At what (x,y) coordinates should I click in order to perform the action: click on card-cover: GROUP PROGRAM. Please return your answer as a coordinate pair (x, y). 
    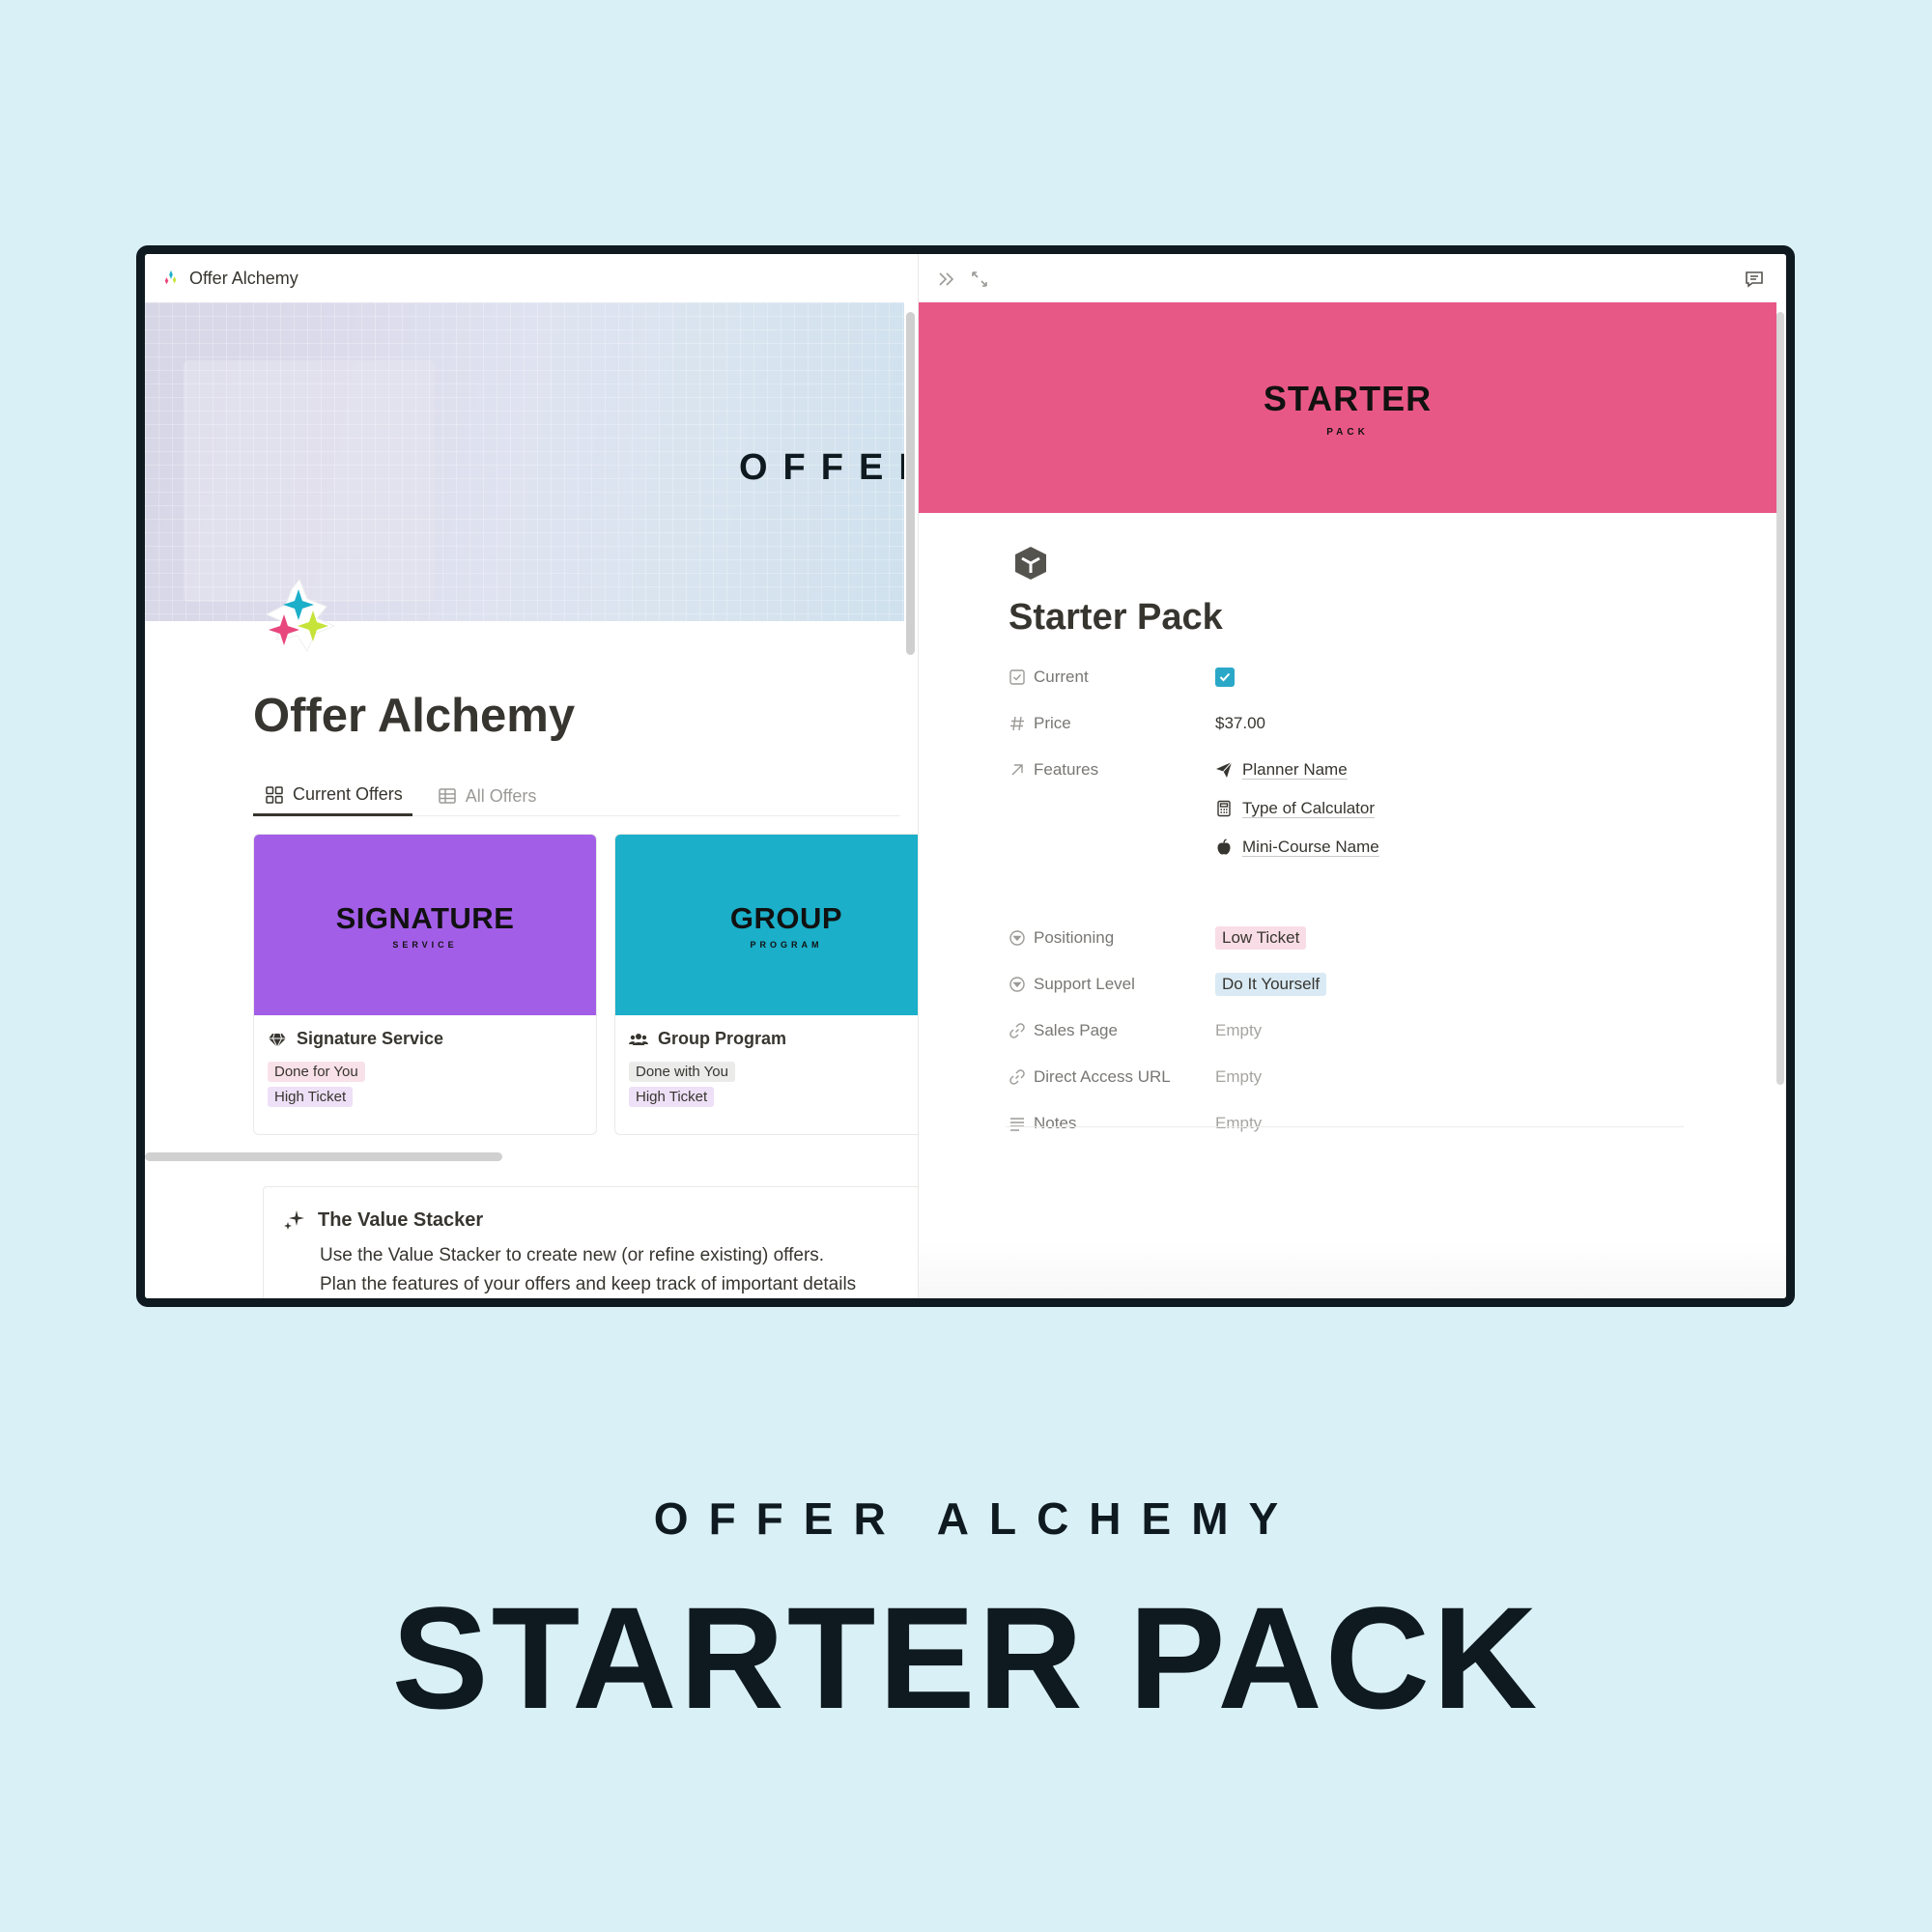
    Looking at the image, I should click on (766, 925).